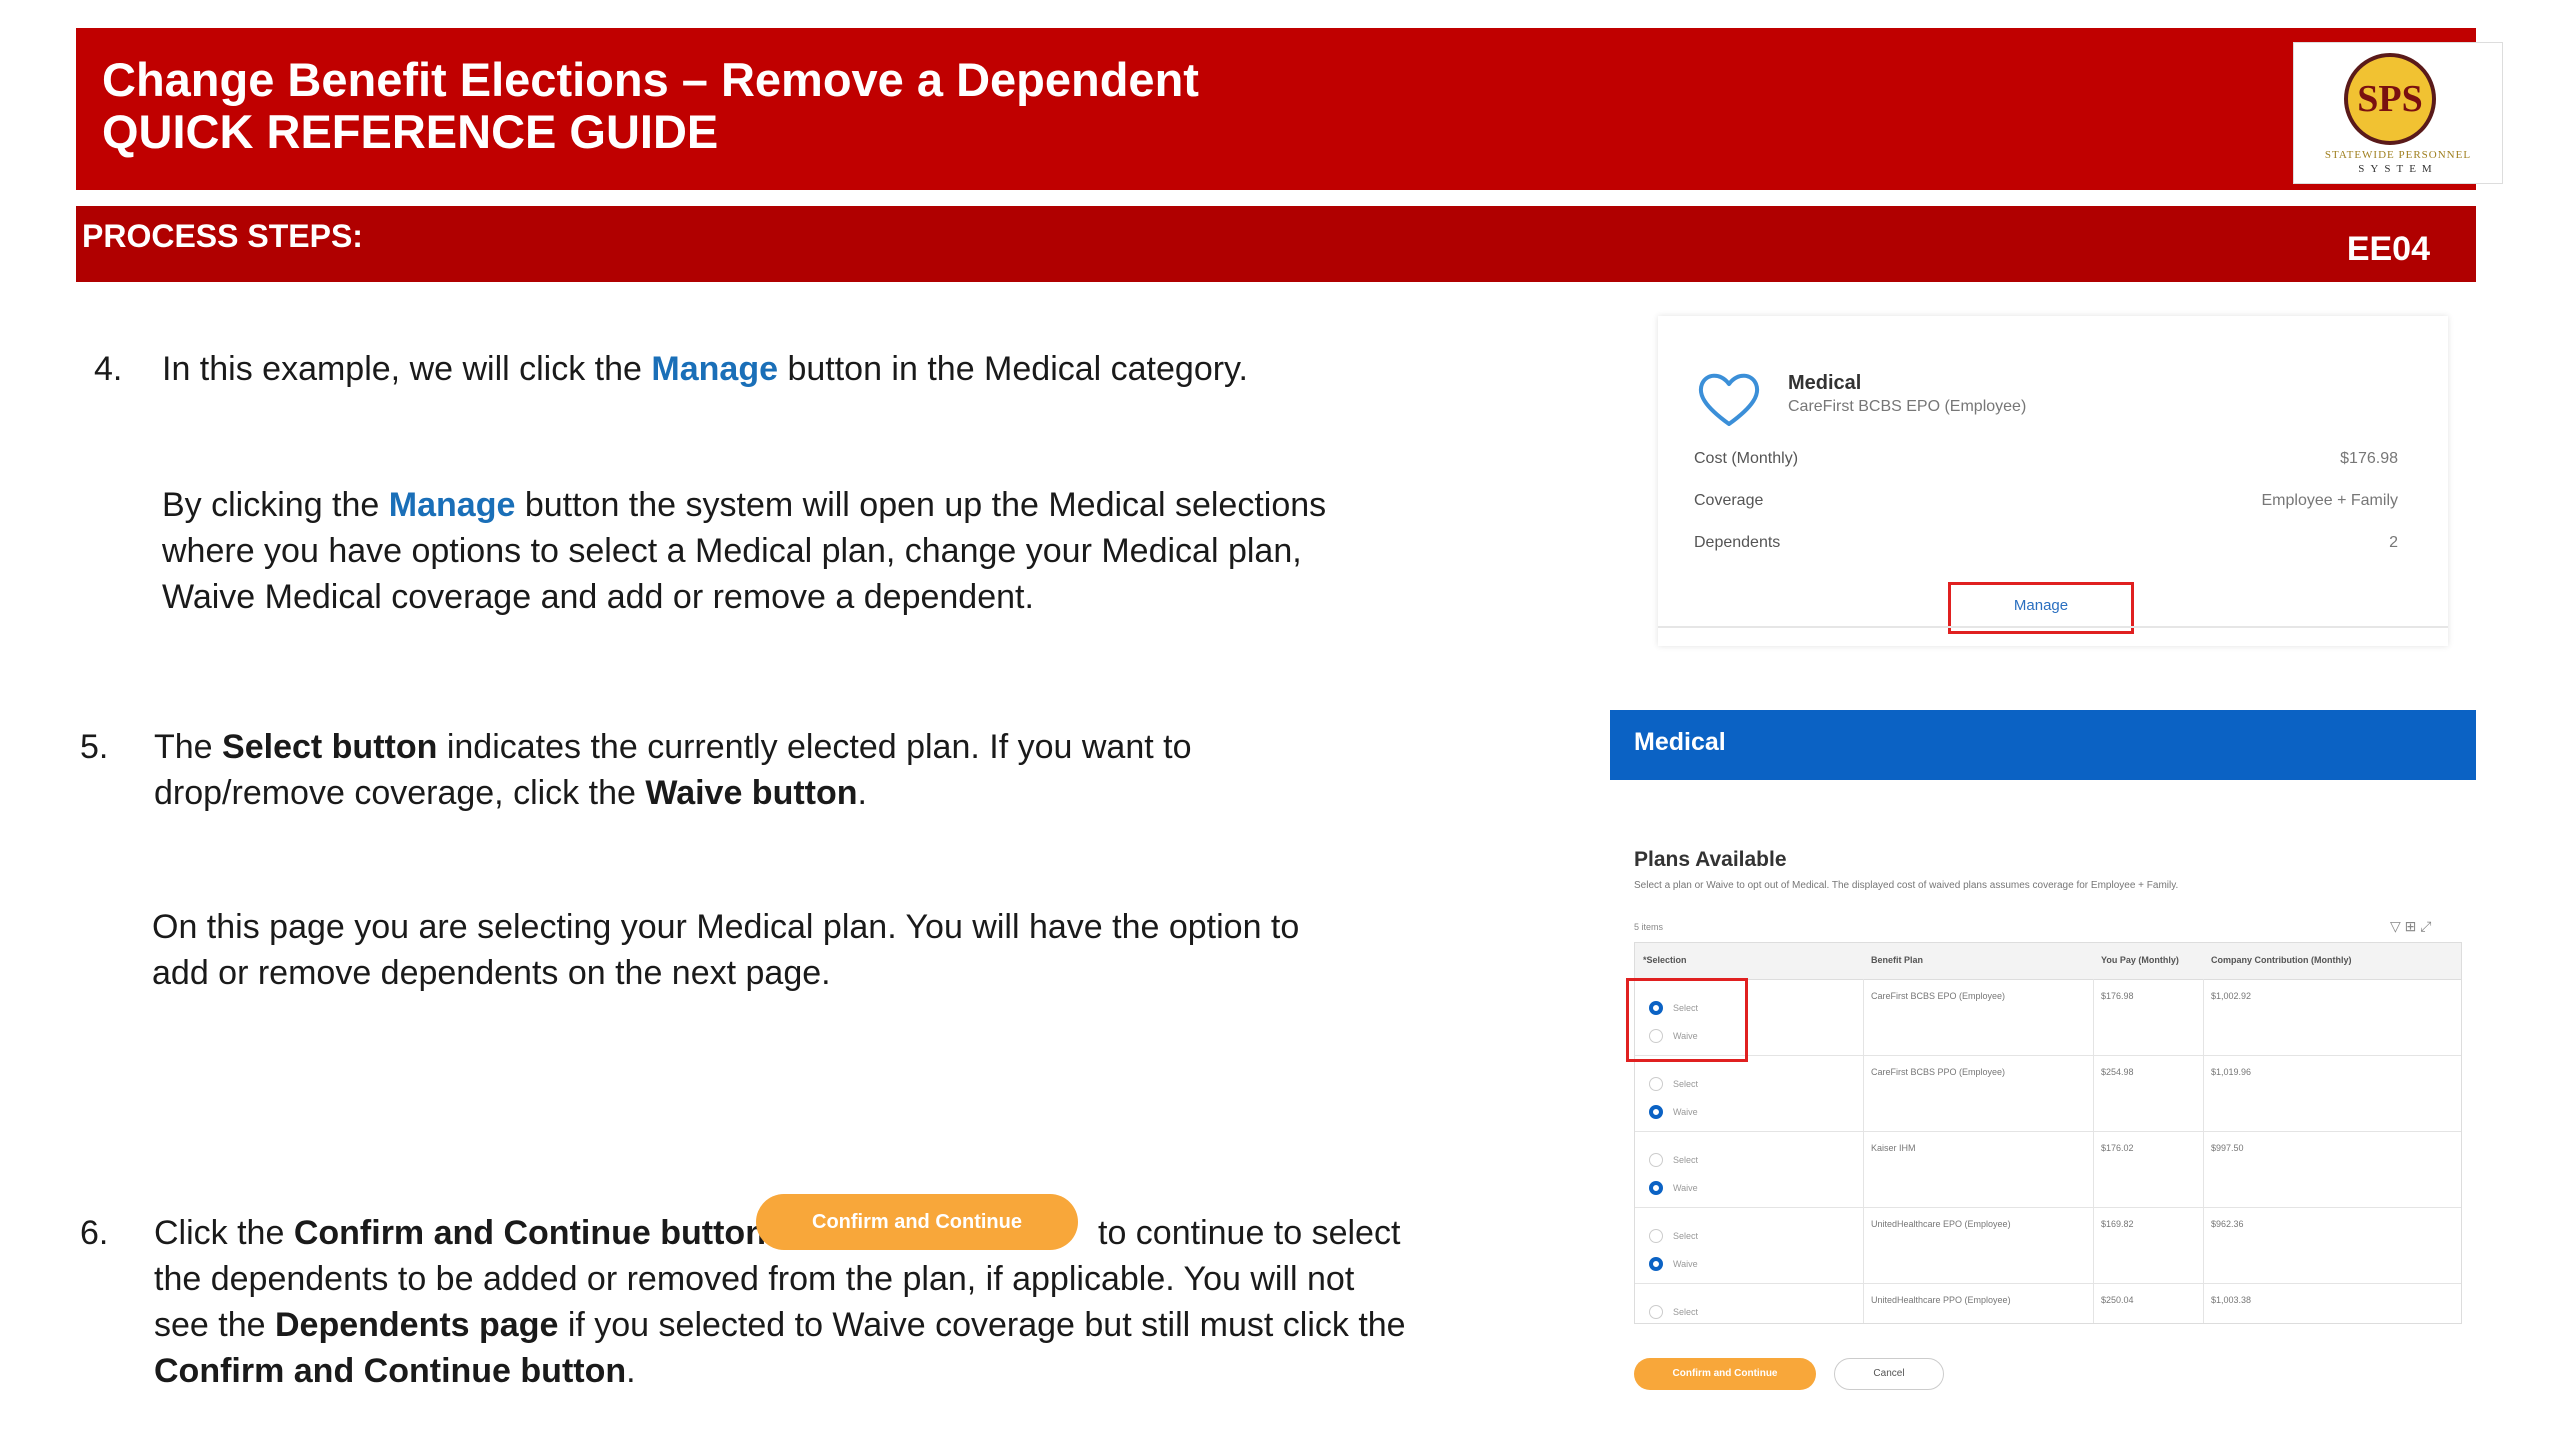  What do you see at coordinates (1893, 1148) in the screenshot?
I see `plan-name: Kaiser IHM` at bounding box center [1893, 1148].